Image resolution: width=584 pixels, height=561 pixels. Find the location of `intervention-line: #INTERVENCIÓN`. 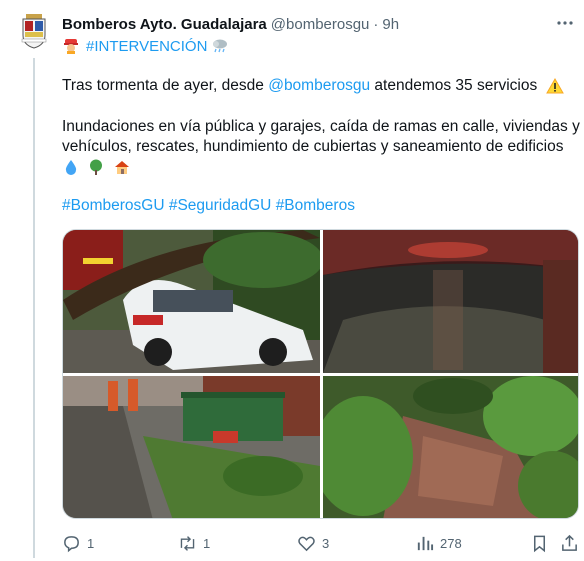

intervention-line: #INTERVENCIÓN is located at coordinates (145, 46).